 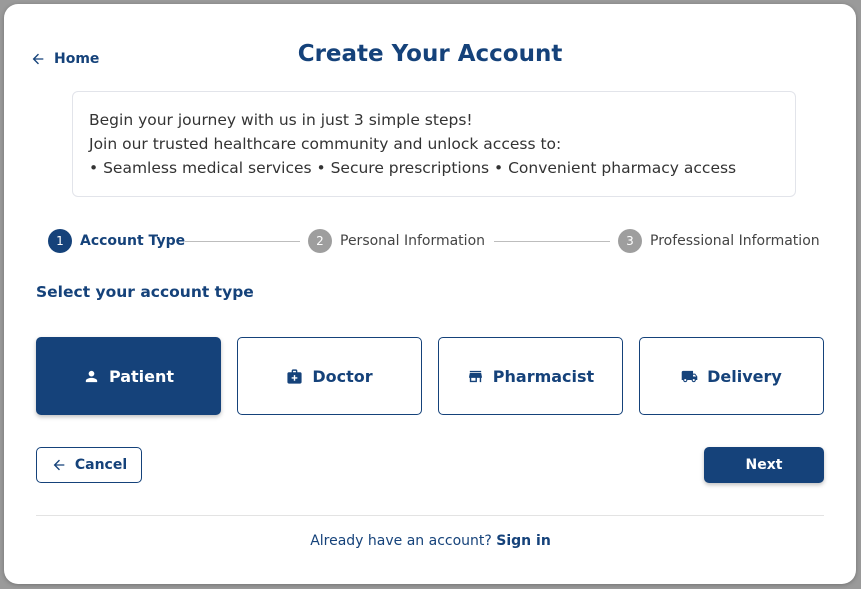 What do you see at coordinates (141, 376) in the screenshot?
I see `account-type-label: Patient` at bounding box center [141, 376].